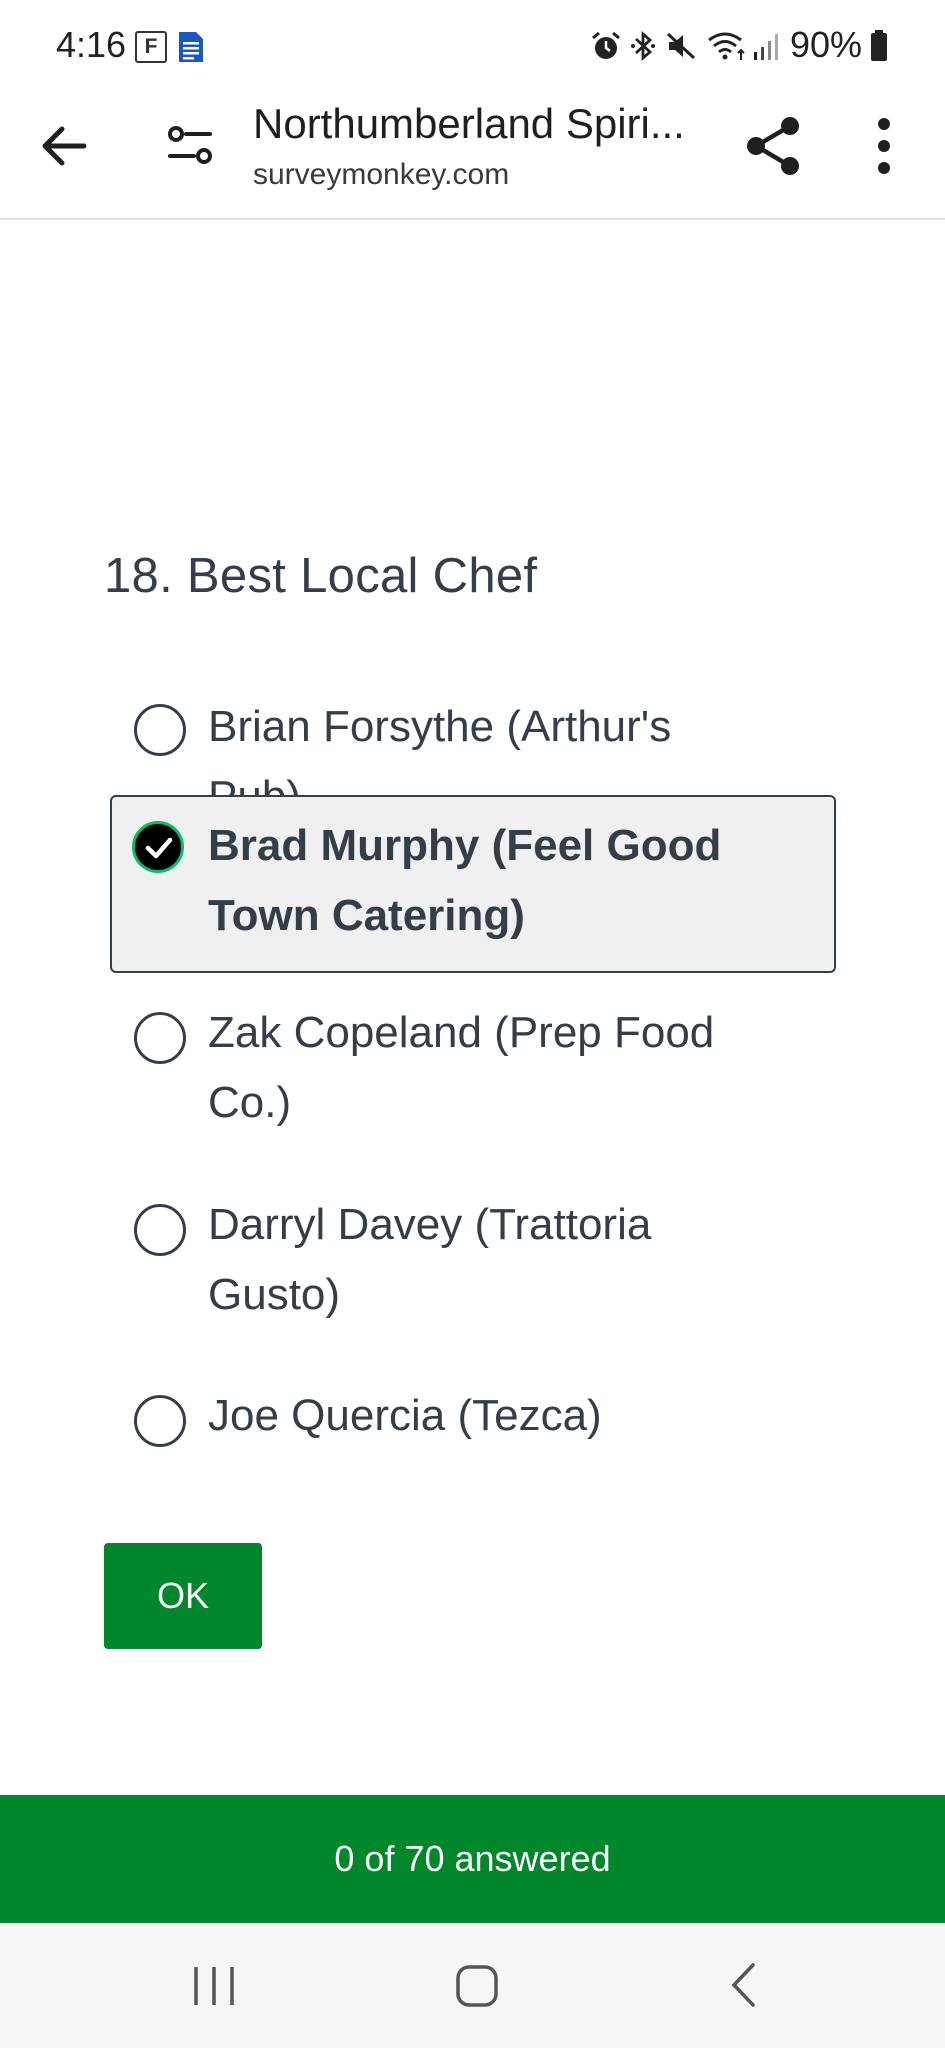  What do you see at coordinates (473, 750) in the screenshot?
I see `option-brian-forsythe: Brian Forsythe (Arthur's Pub)` at bounding box center [473, 750].